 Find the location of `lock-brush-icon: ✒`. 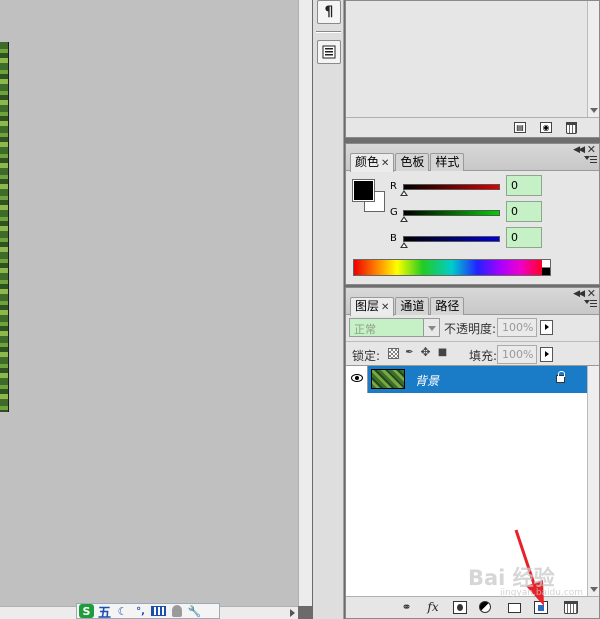

lock-brush-icon: ✒ is located at coordinates (409, 353).